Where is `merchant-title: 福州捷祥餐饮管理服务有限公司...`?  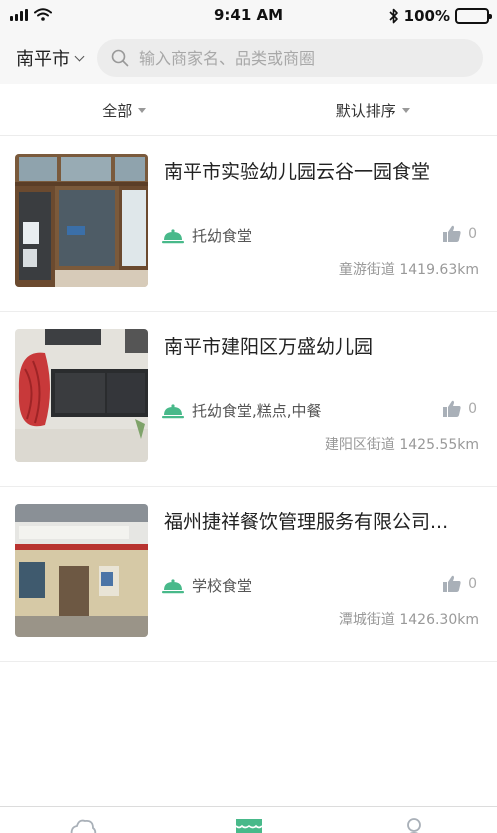
merchant-title: 福州捷祥餐饮管理服务有限公司... is located at coordinates (306, 522).